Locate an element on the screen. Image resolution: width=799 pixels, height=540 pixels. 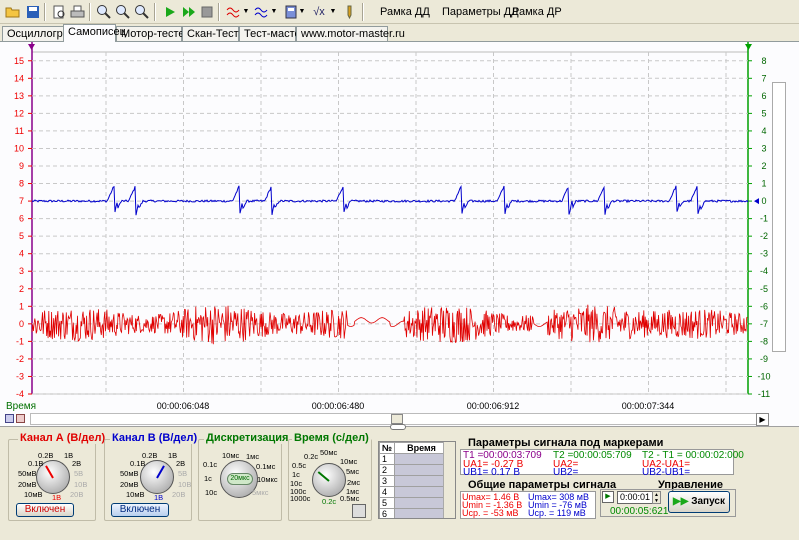
y-right-tick-label: -2 is located at coordinates (764, 236).